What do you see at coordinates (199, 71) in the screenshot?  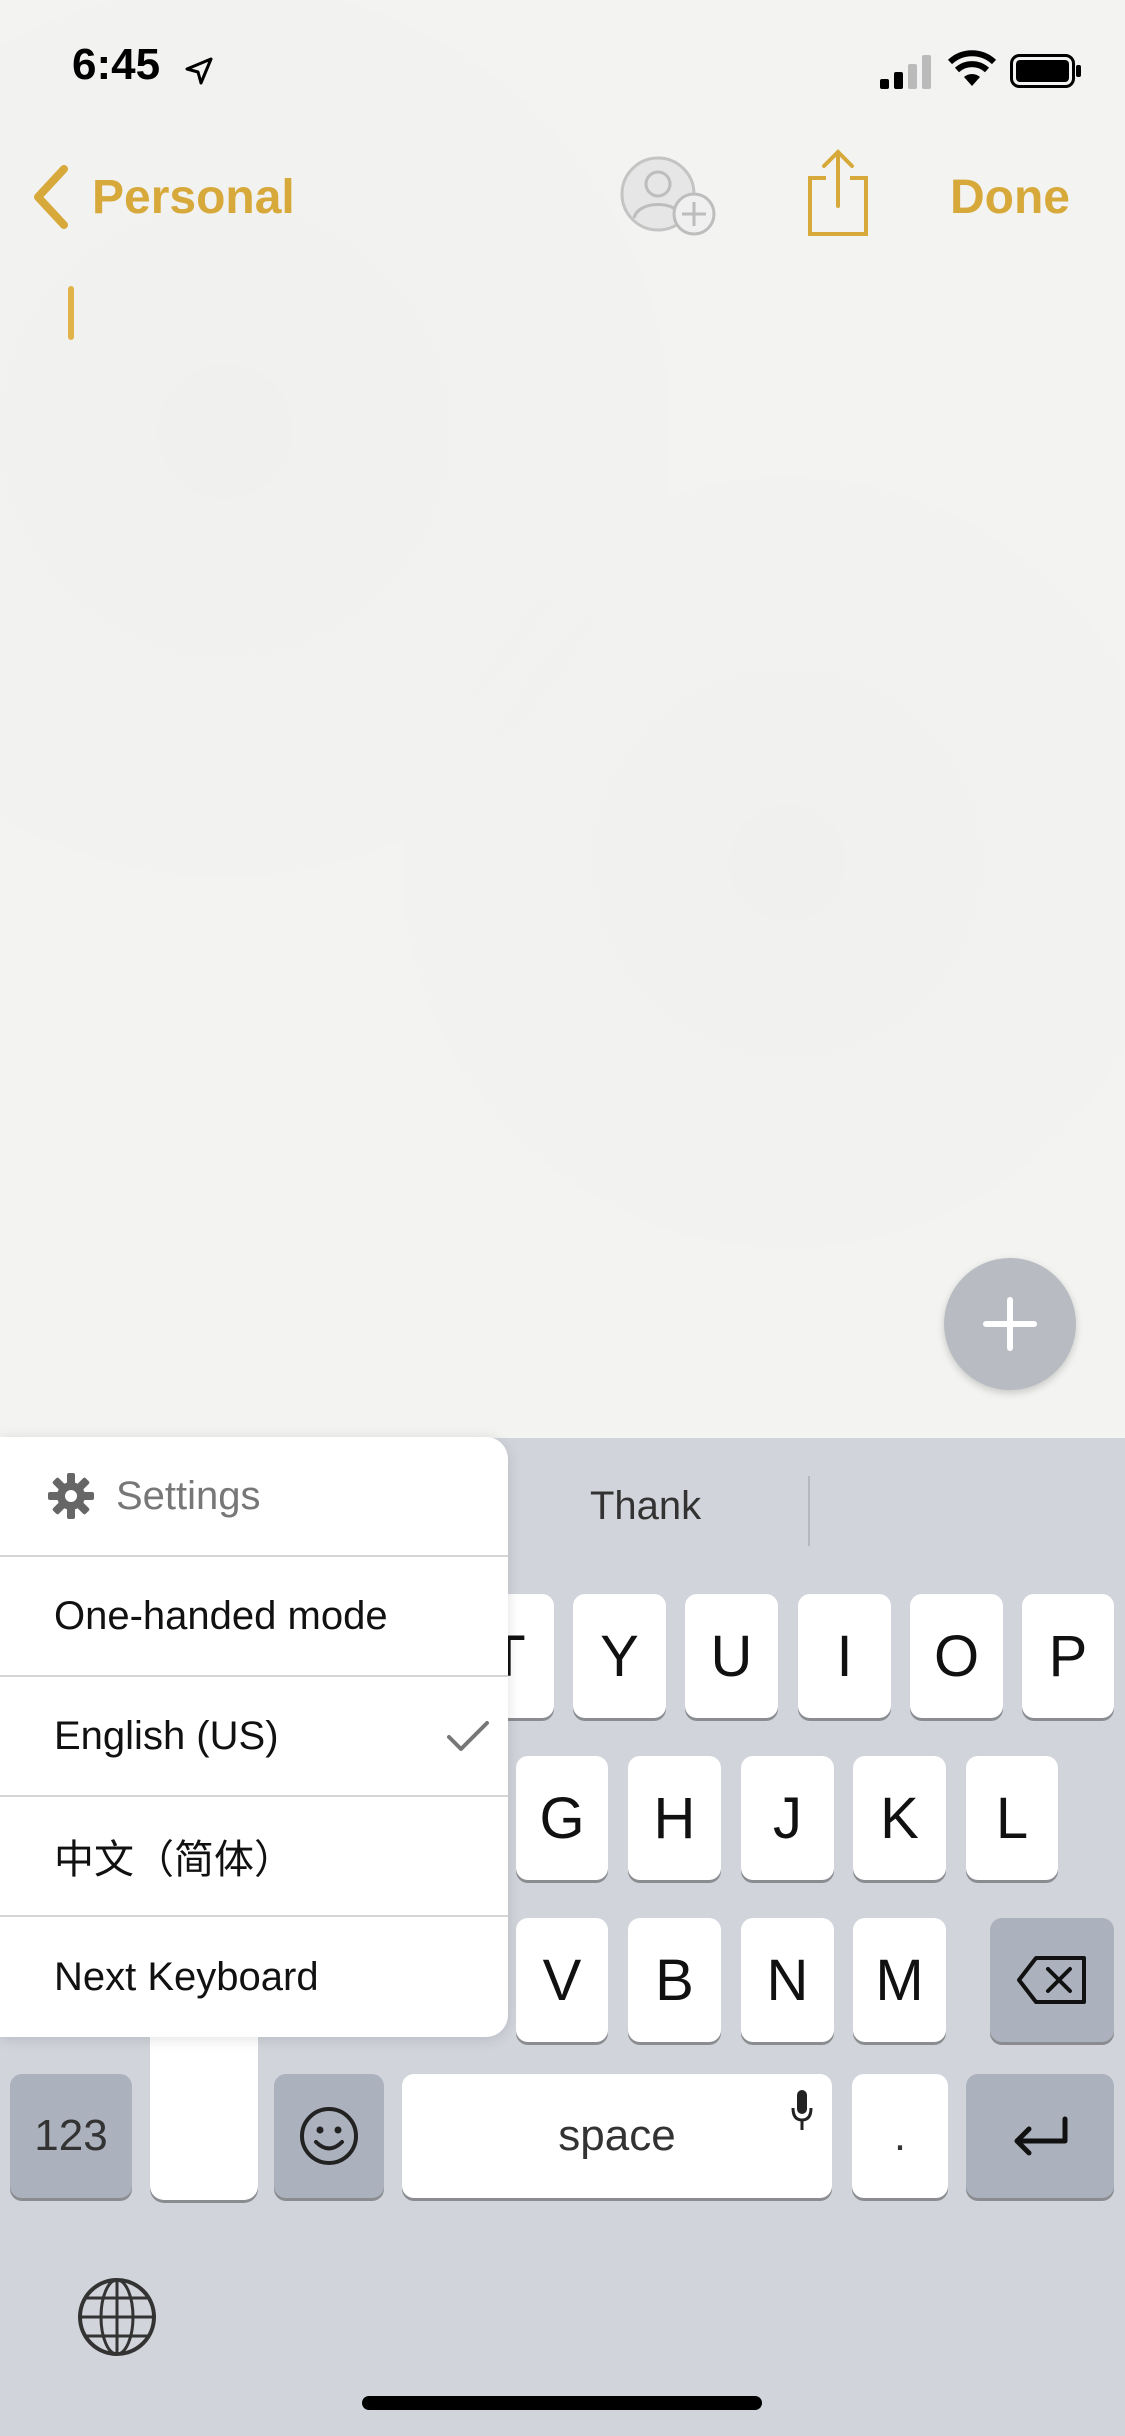 I see `location-arrow-icon` at bounding box center [199, 71].